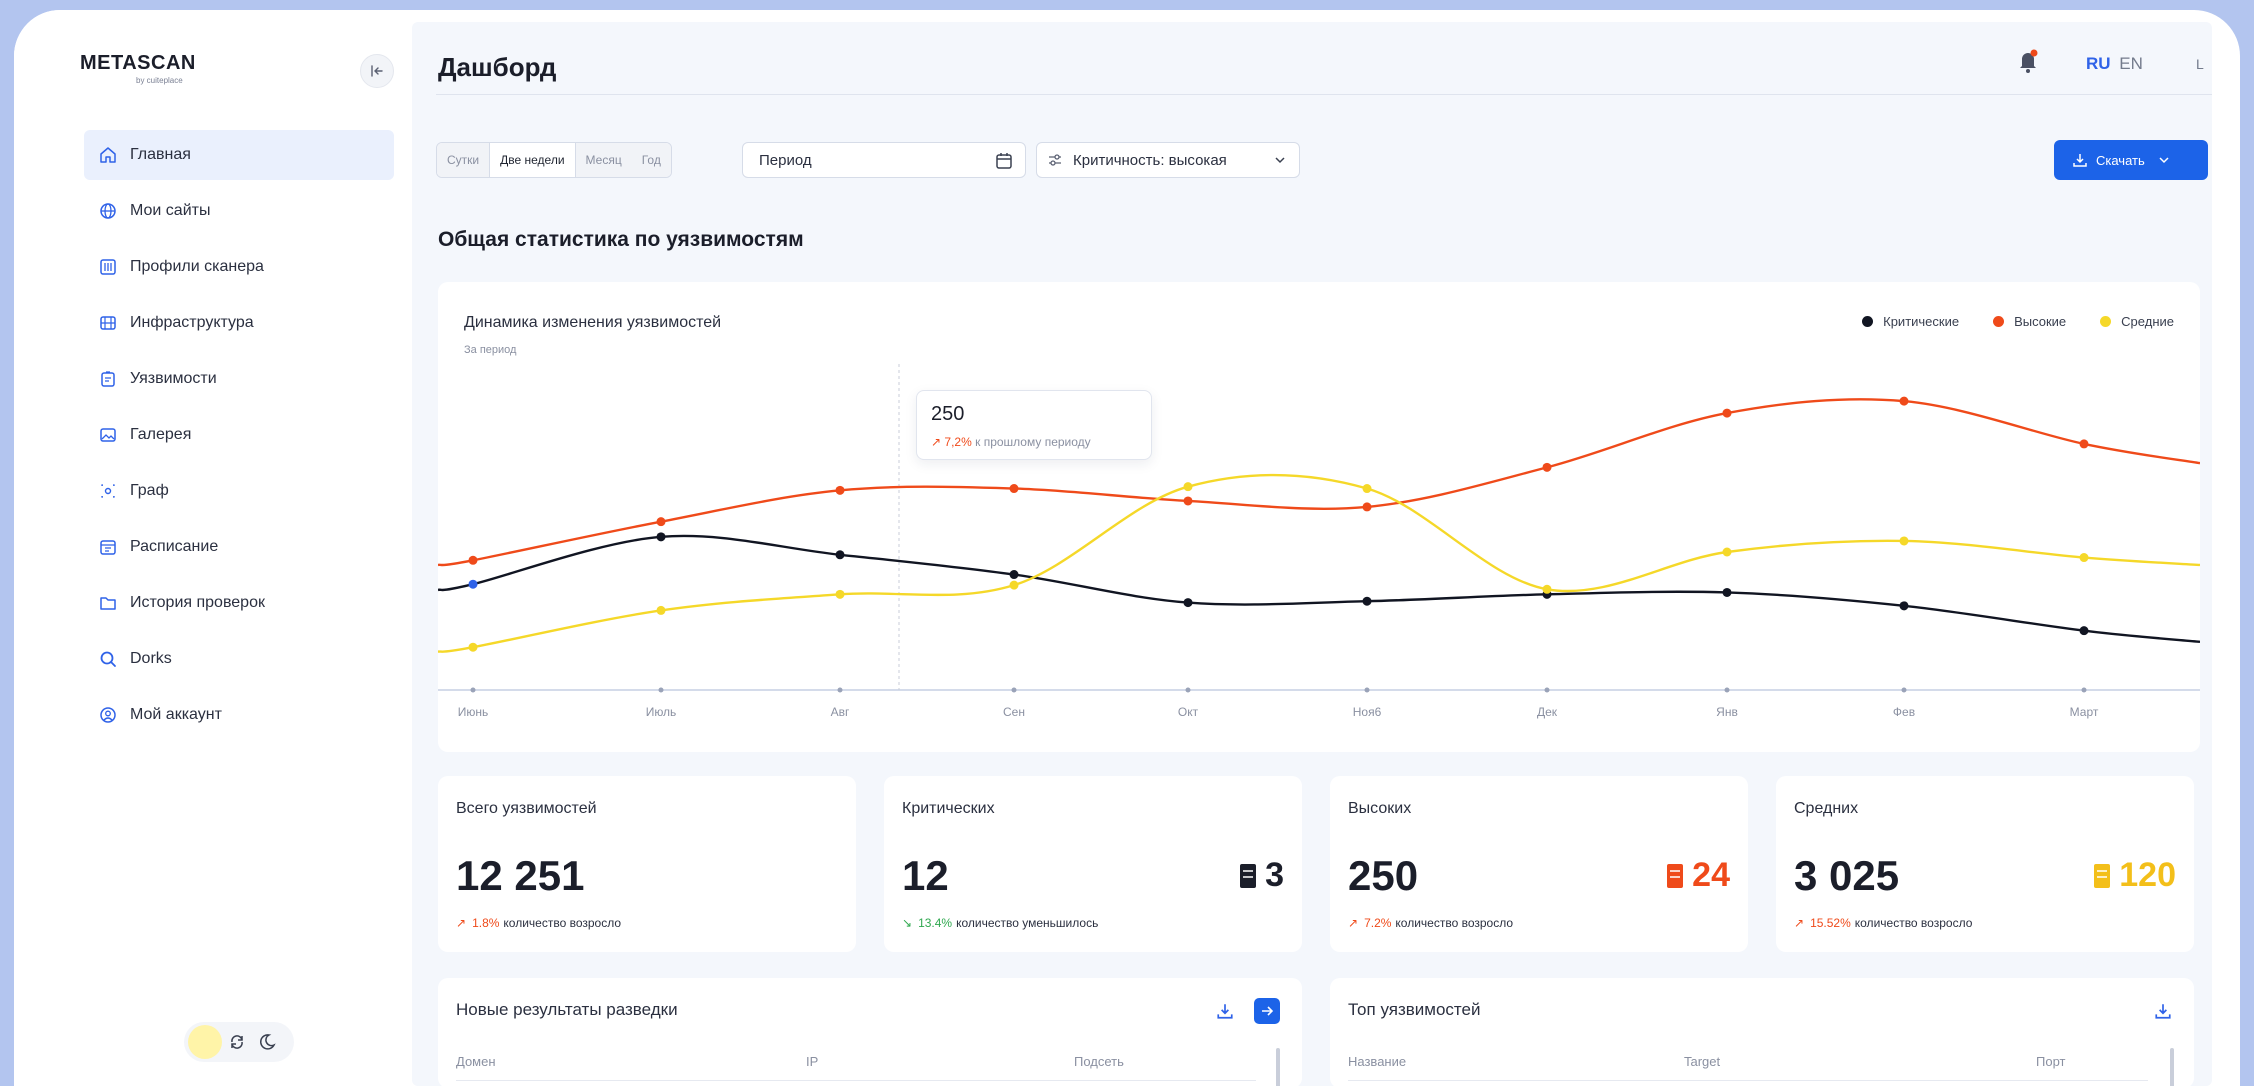 Image resolution: width=2254 pixels, height=1086 pixels. What do you see at coordinates (1910, 321) in the screenshot?
I see `legend-critical: Критические` at bounding box center [1910, 321].